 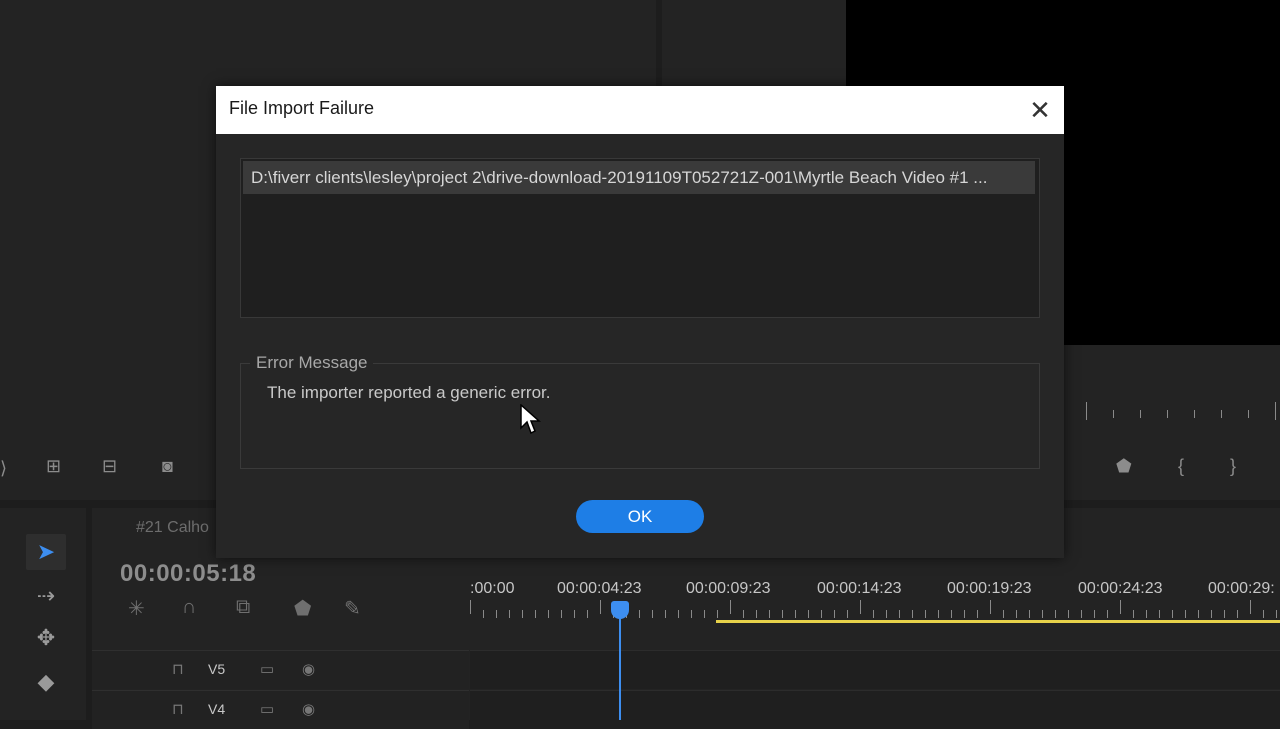 What do you see at coordinates (46, 682) in the screenshot?
I see `razor-tool-icon: ◆` at bounding box center [46, 682].